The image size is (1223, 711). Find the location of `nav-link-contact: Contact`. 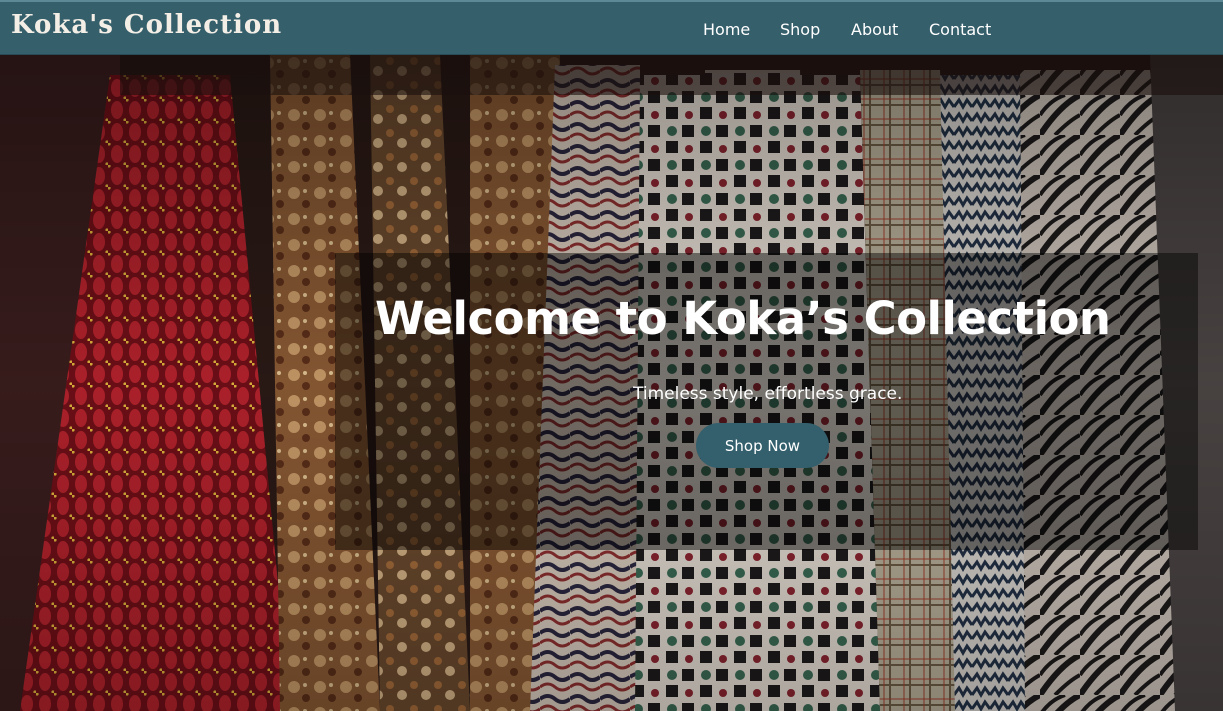

nav-link-contact: Contact is located at coordinates (960, 29).